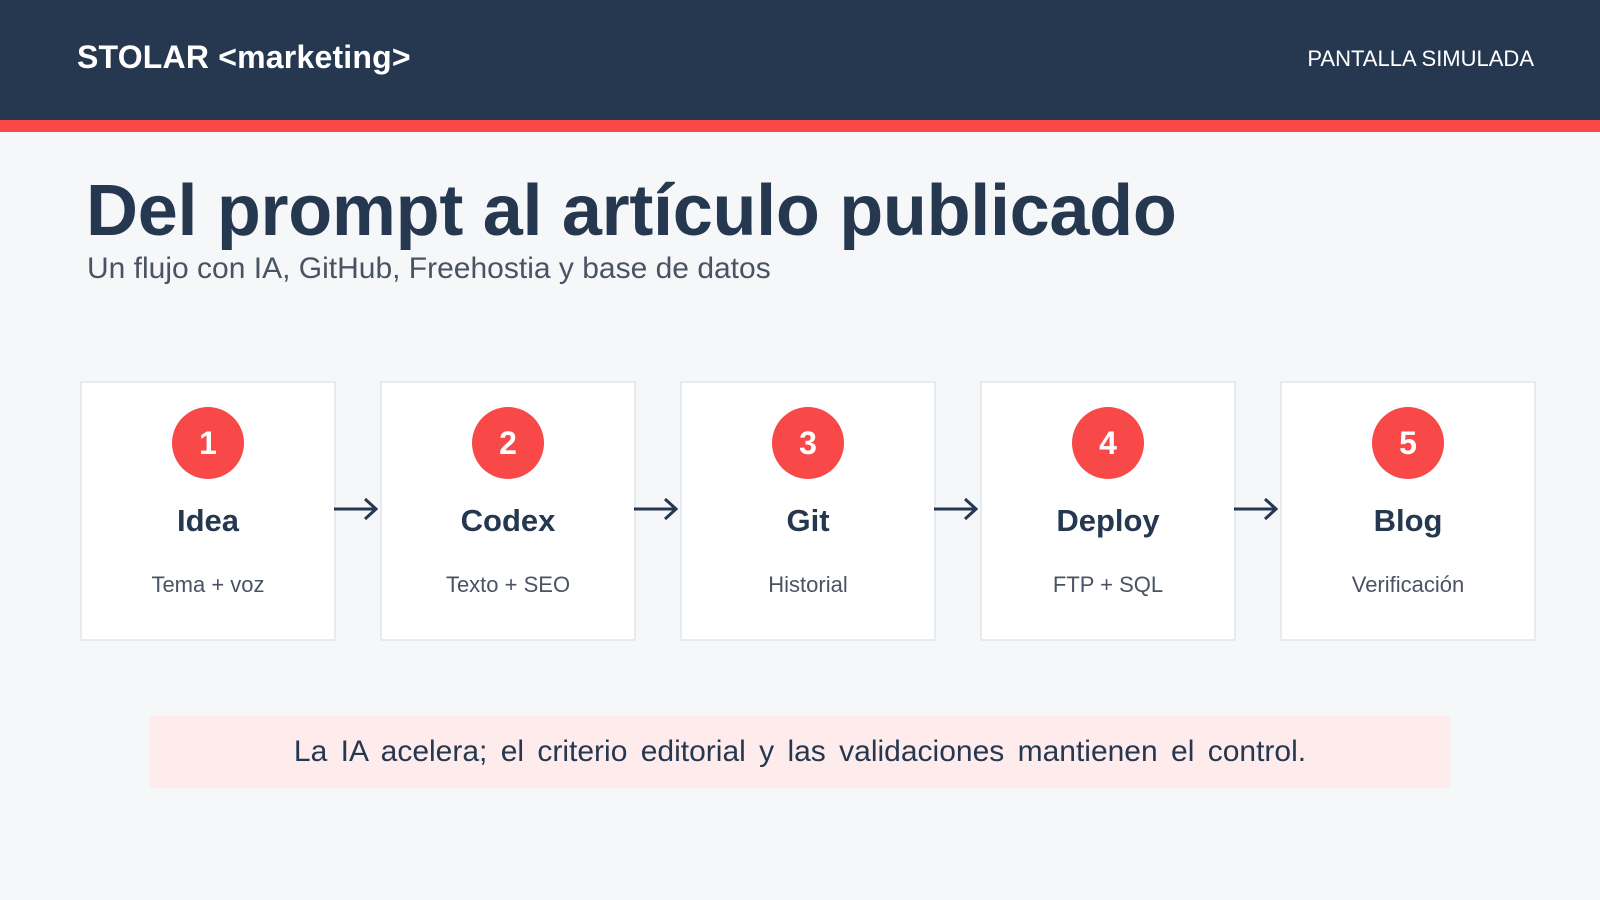 This screenshot has width=1600, height=900. What do you see at coordinates (208, 520) in the screenshot?
I see `step-title: Idea` at bounding box center [208, 520].